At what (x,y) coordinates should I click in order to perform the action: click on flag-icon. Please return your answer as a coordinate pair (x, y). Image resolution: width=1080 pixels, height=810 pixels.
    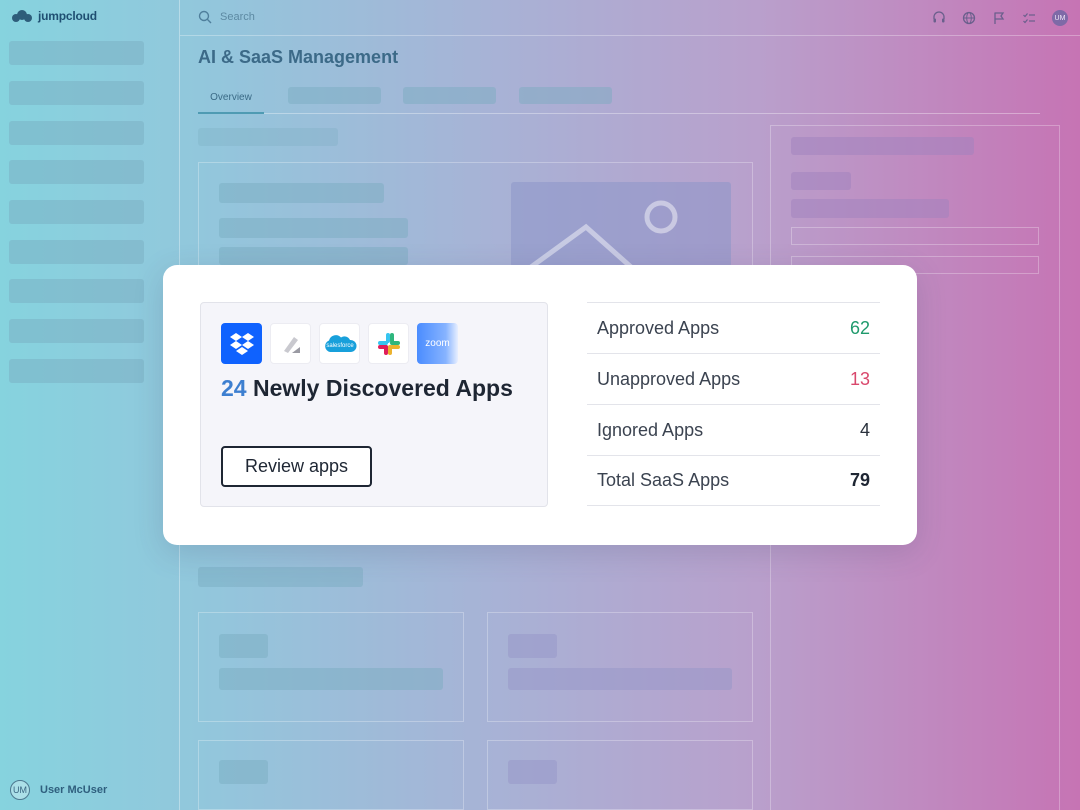
    Looking at the image, I should click on (999, 18).